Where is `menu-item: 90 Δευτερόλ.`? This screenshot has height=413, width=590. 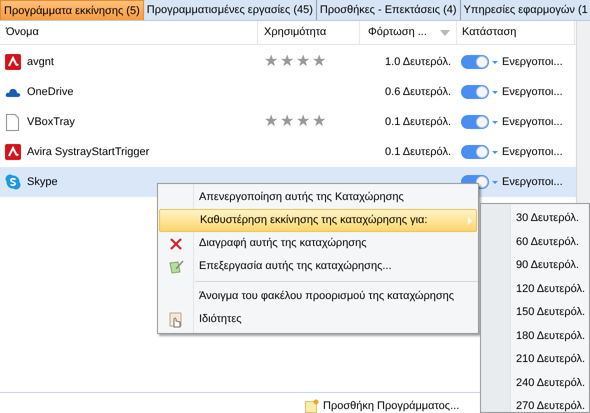
menu-item: 90 Δευτερόλ. is located at coordinates (535, 268).